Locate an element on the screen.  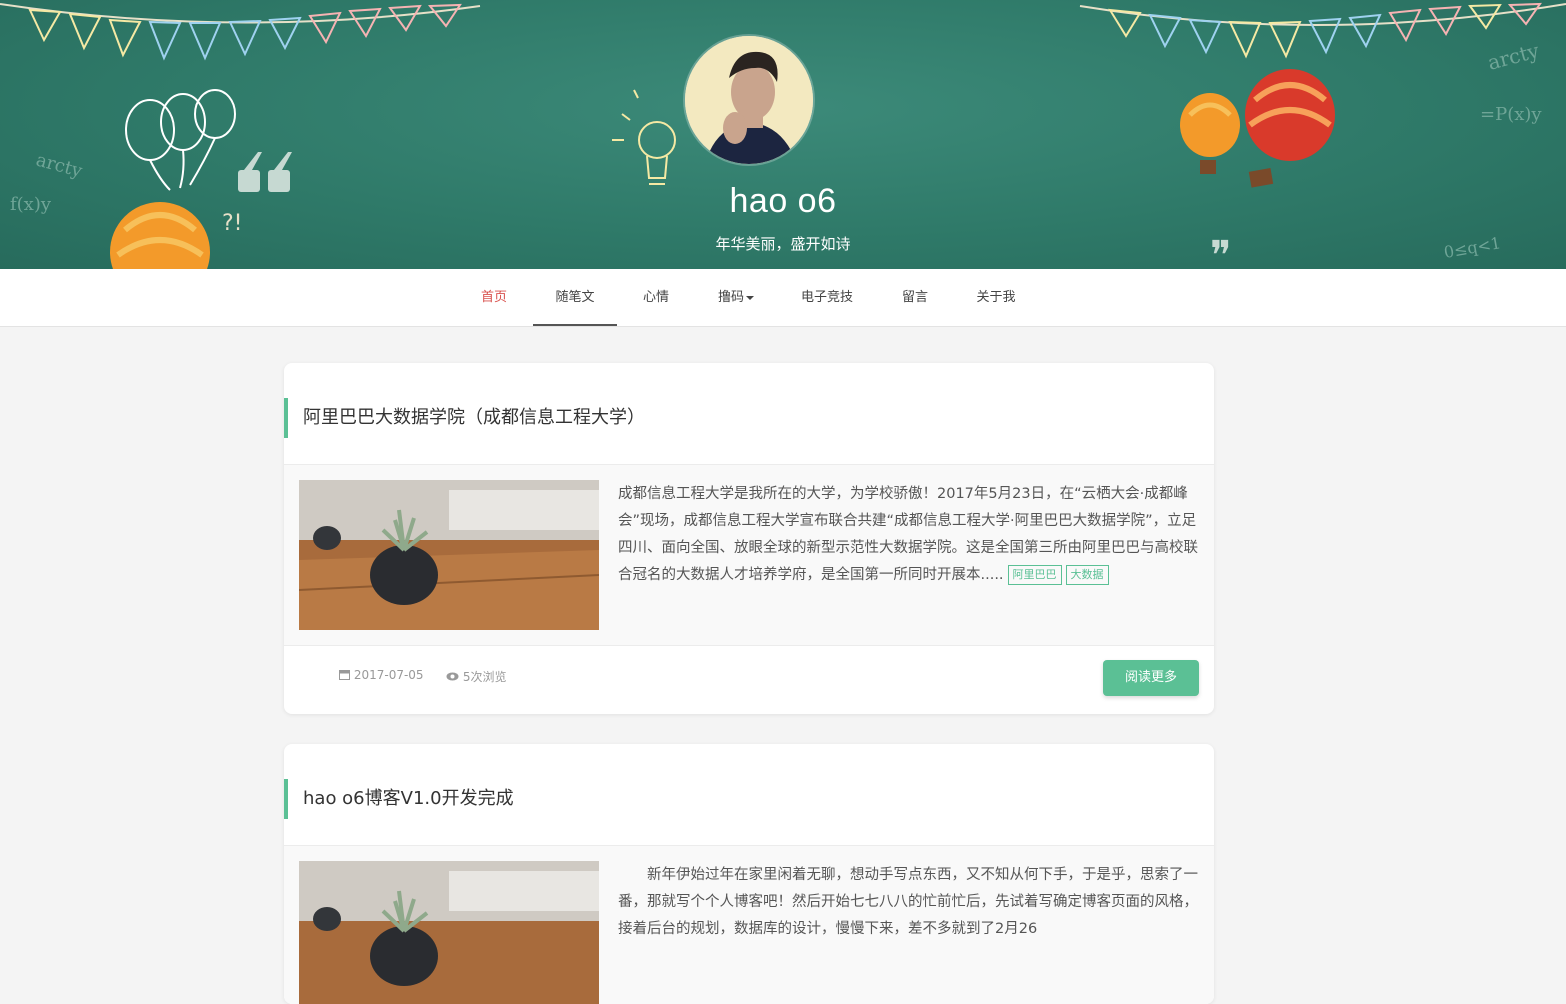
caret-down-icon is located at coordinates (750, 297).